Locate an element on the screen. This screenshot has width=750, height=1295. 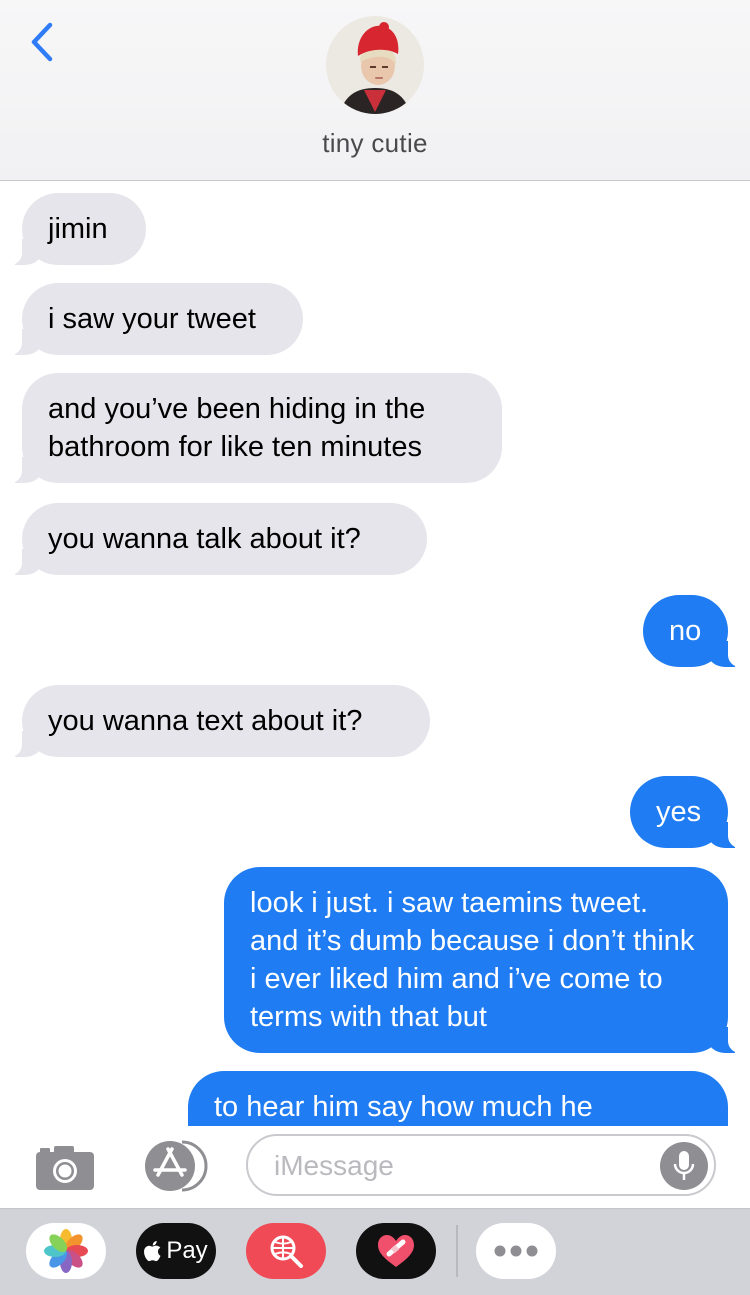
contact-name: tiny cutie is located at coordinates (375, 143).